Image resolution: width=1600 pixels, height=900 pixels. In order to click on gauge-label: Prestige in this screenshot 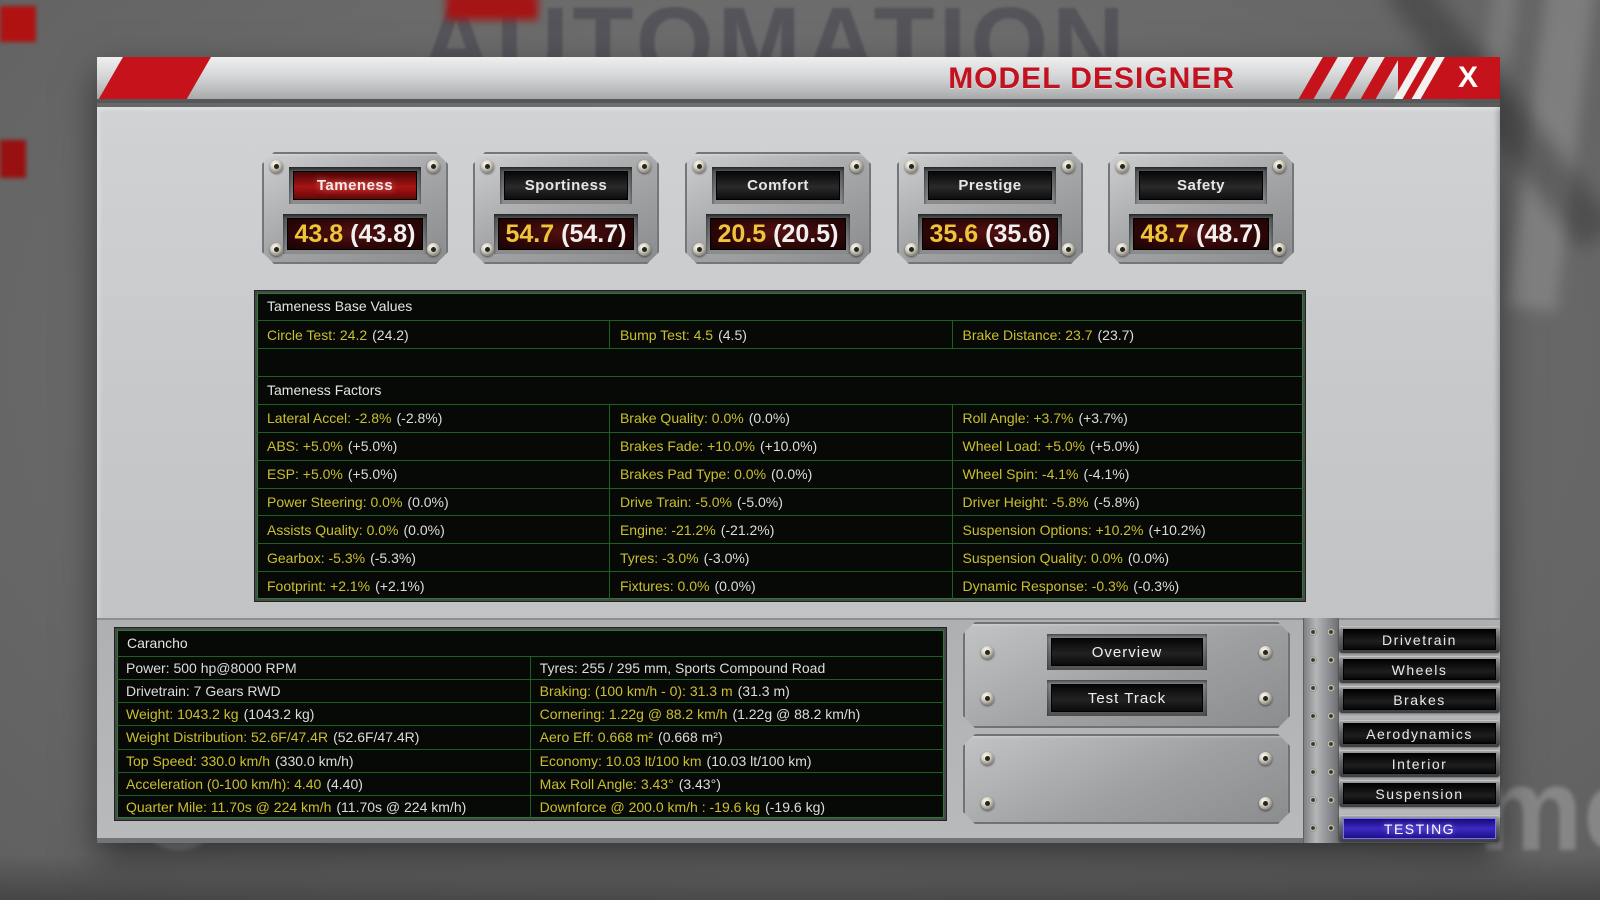, I will do `click(990, 185)`.